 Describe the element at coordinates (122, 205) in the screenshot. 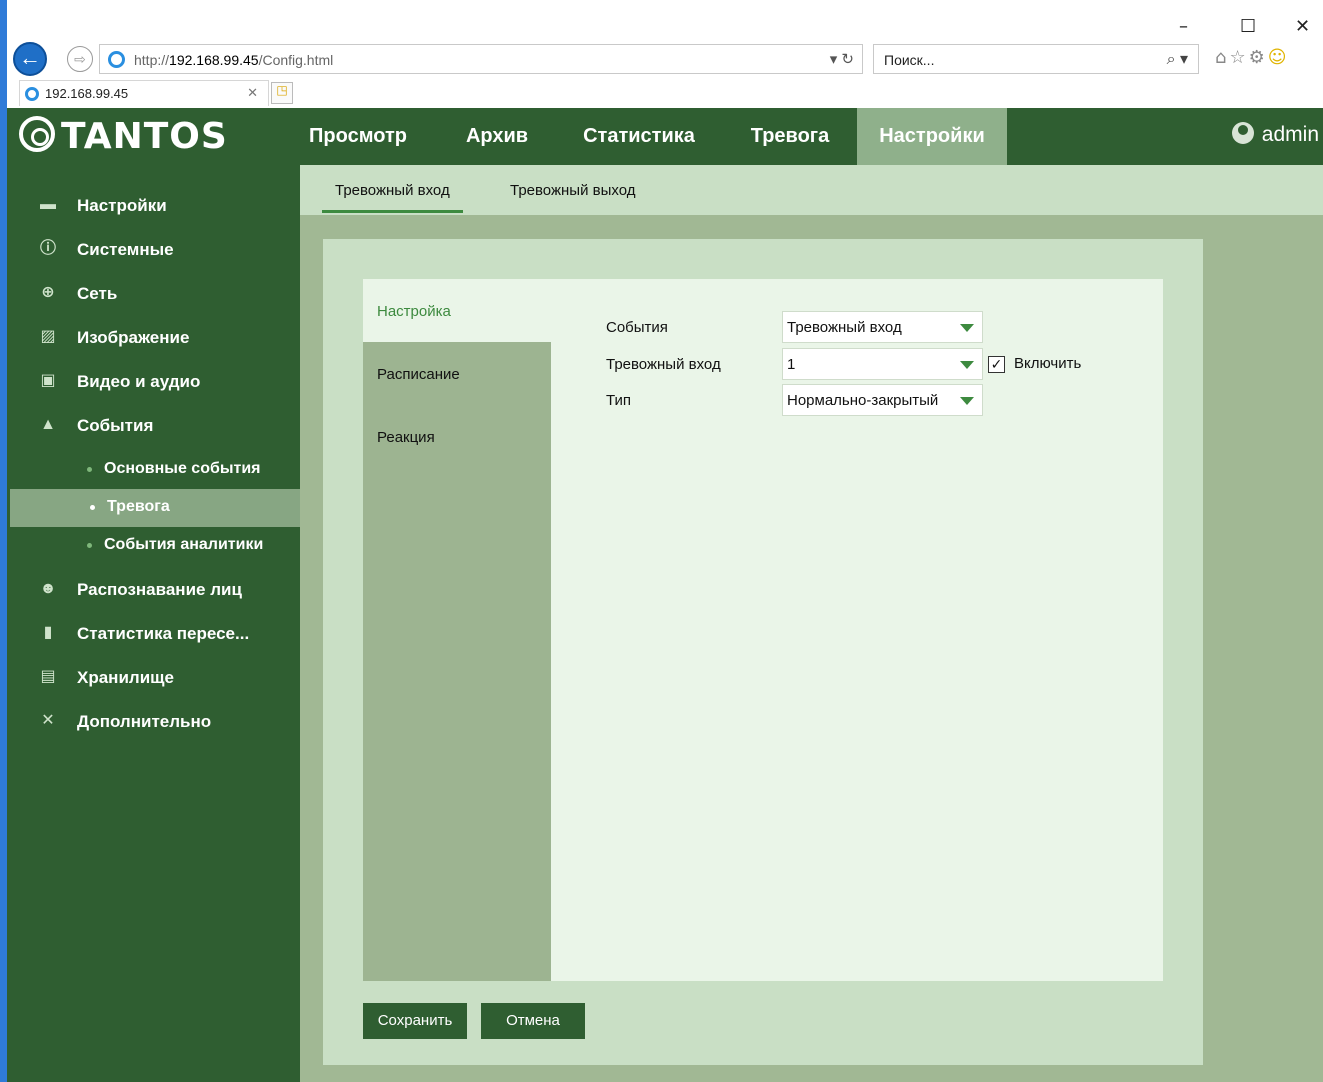

I see `sidebar-item-label: Настройки` at that location.